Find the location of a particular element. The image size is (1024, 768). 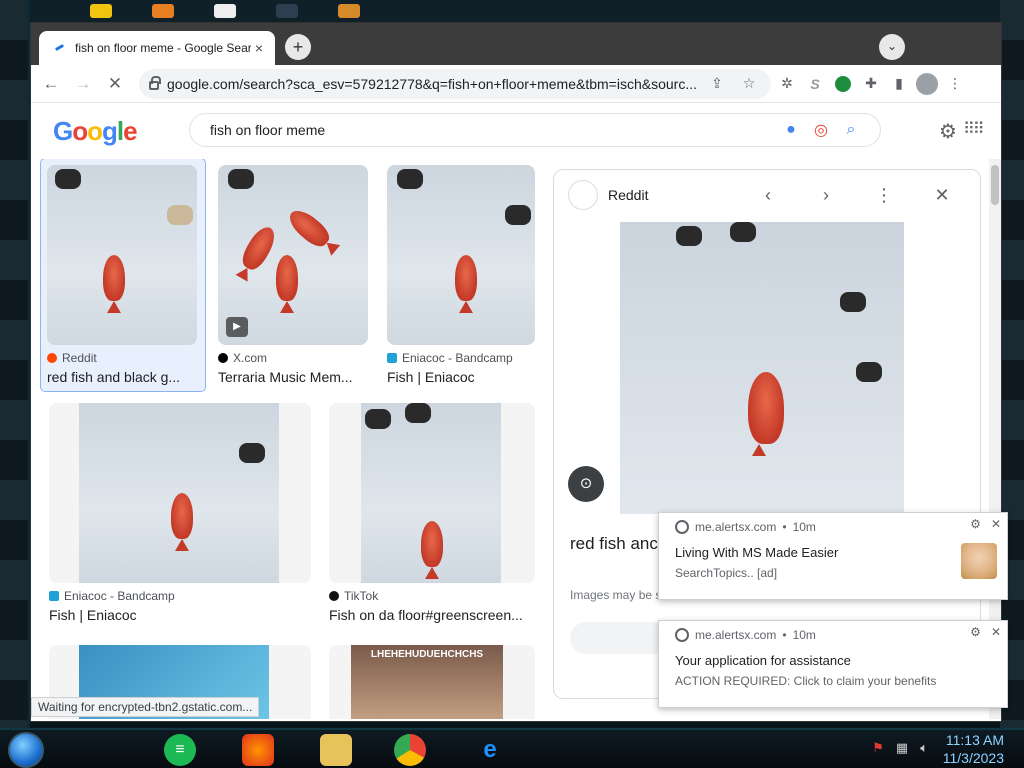

tab-search-button: ⌄ is located at coordinates (892, 47).